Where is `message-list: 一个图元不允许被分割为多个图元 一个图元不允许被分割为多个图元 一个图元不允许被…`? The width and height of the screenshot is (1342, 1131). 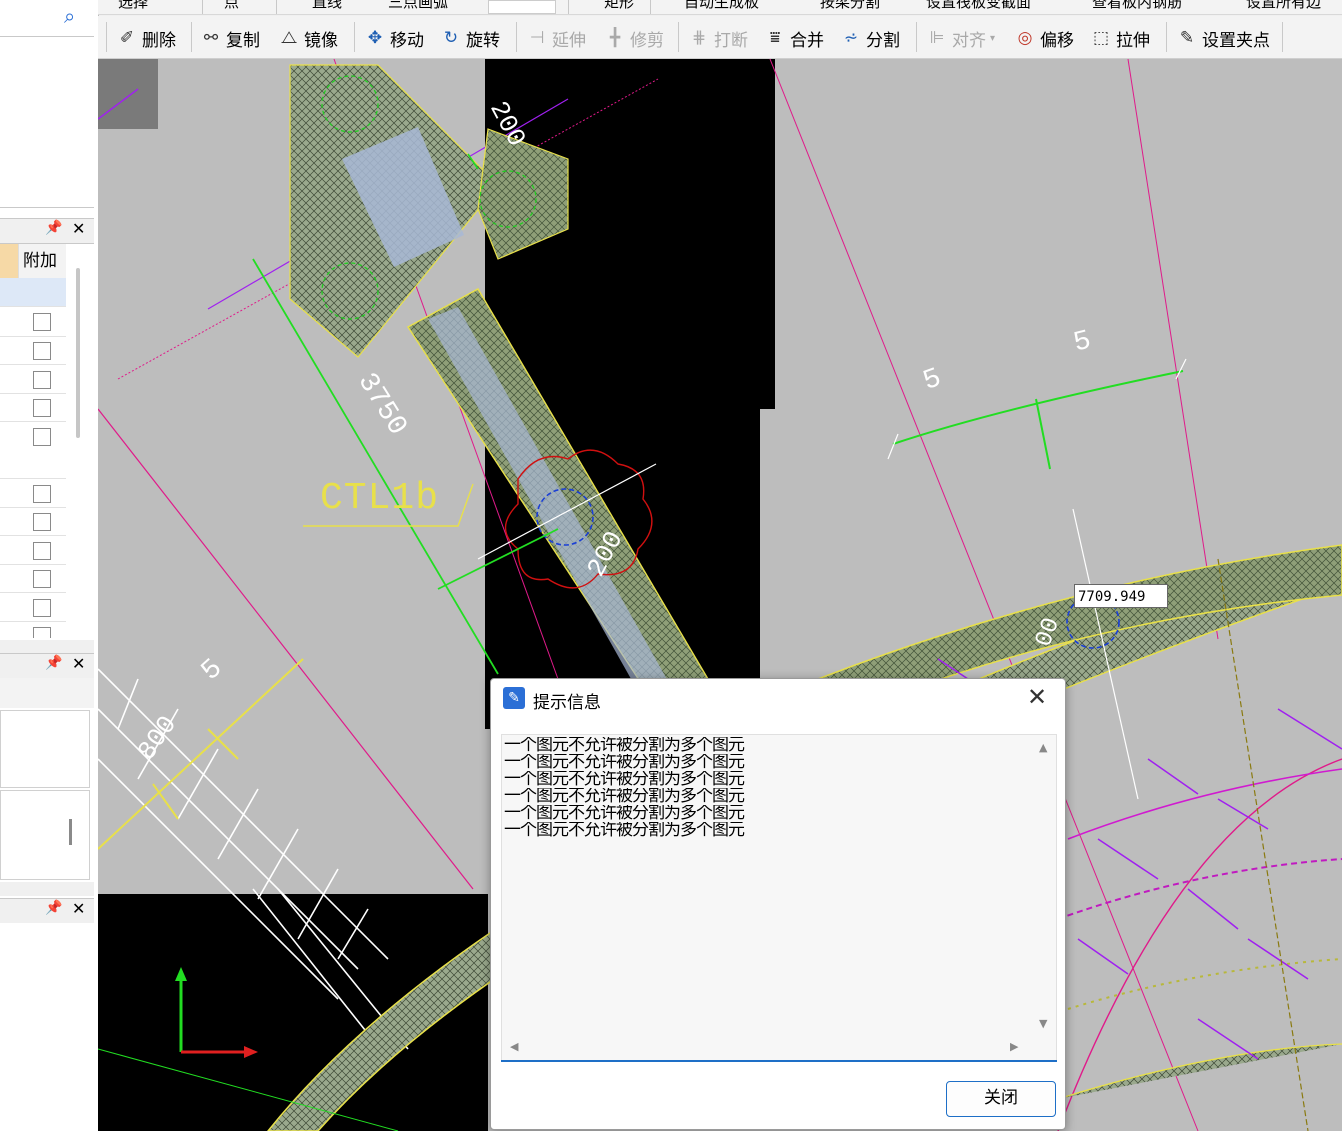 message-list: 一个图元不允许被分割为多个图元 一个图元不允许被分割为多个图元 一个图元不允许被… is located at coordinates (766, 788).